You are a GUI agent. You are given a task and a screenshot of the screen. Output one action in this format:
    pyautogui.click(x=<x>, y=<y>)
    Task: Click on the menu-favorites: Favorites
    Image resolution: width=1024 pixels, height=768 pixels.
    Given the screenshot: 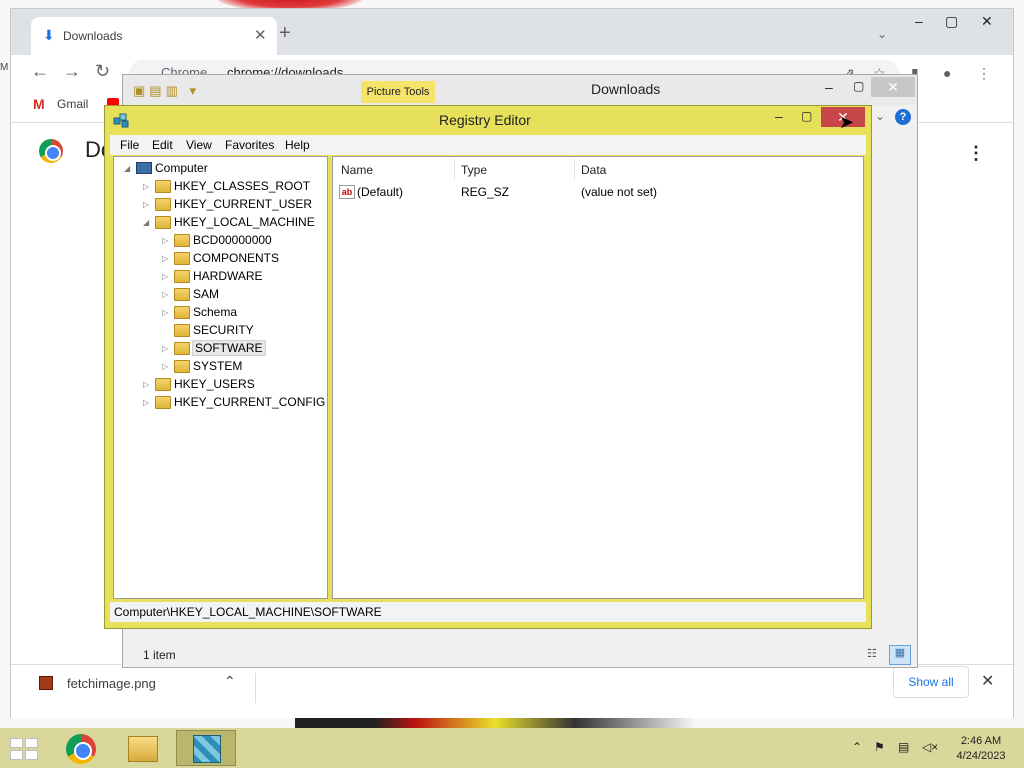 What is the action you would take?
    pyautogui.click(x=249, y=145)
    